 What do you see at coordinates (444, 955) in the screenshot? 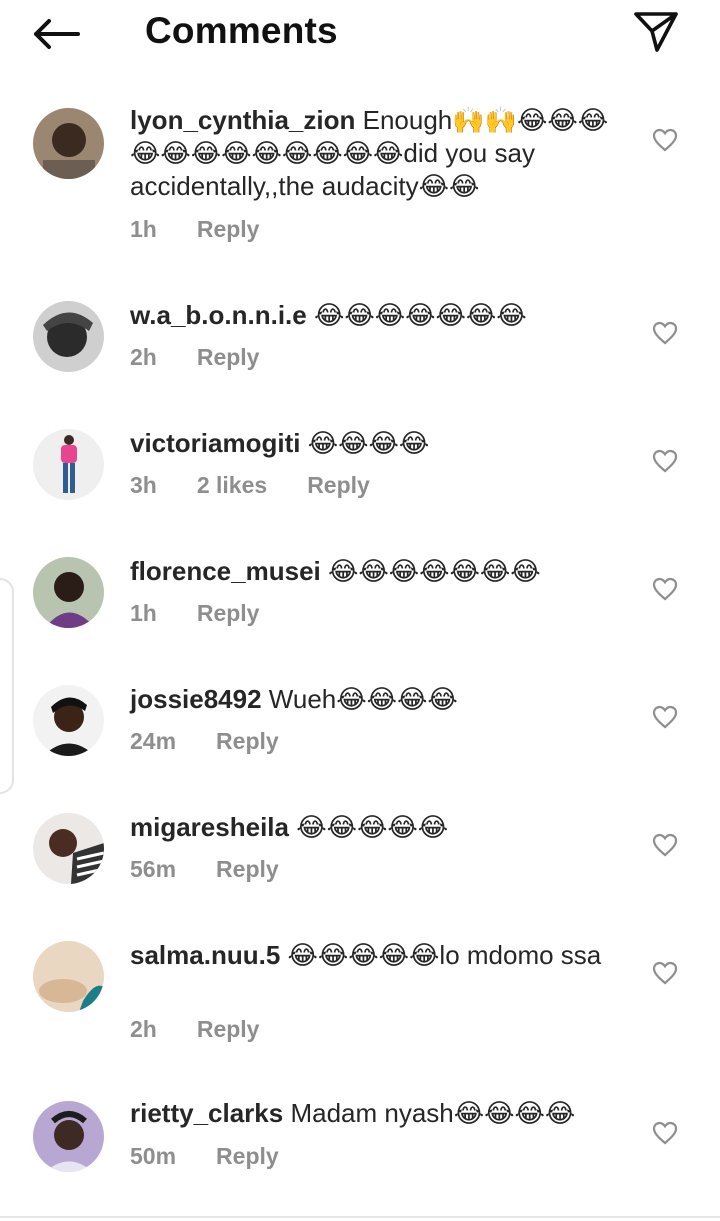
I see `comment-text: 😂😂😂😂😂lo mdomo ssa` at bounding box center [444, 955].